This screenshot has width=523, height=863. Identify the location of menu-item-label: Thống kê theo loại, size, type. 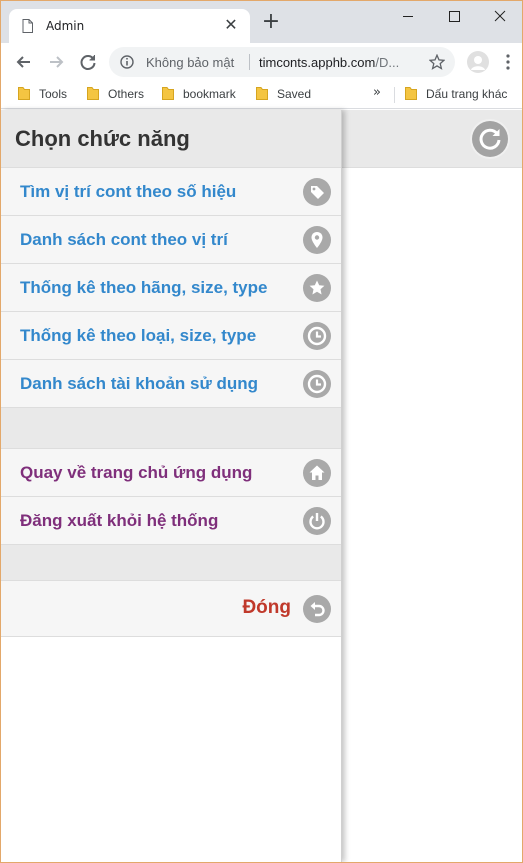
(138, 335).